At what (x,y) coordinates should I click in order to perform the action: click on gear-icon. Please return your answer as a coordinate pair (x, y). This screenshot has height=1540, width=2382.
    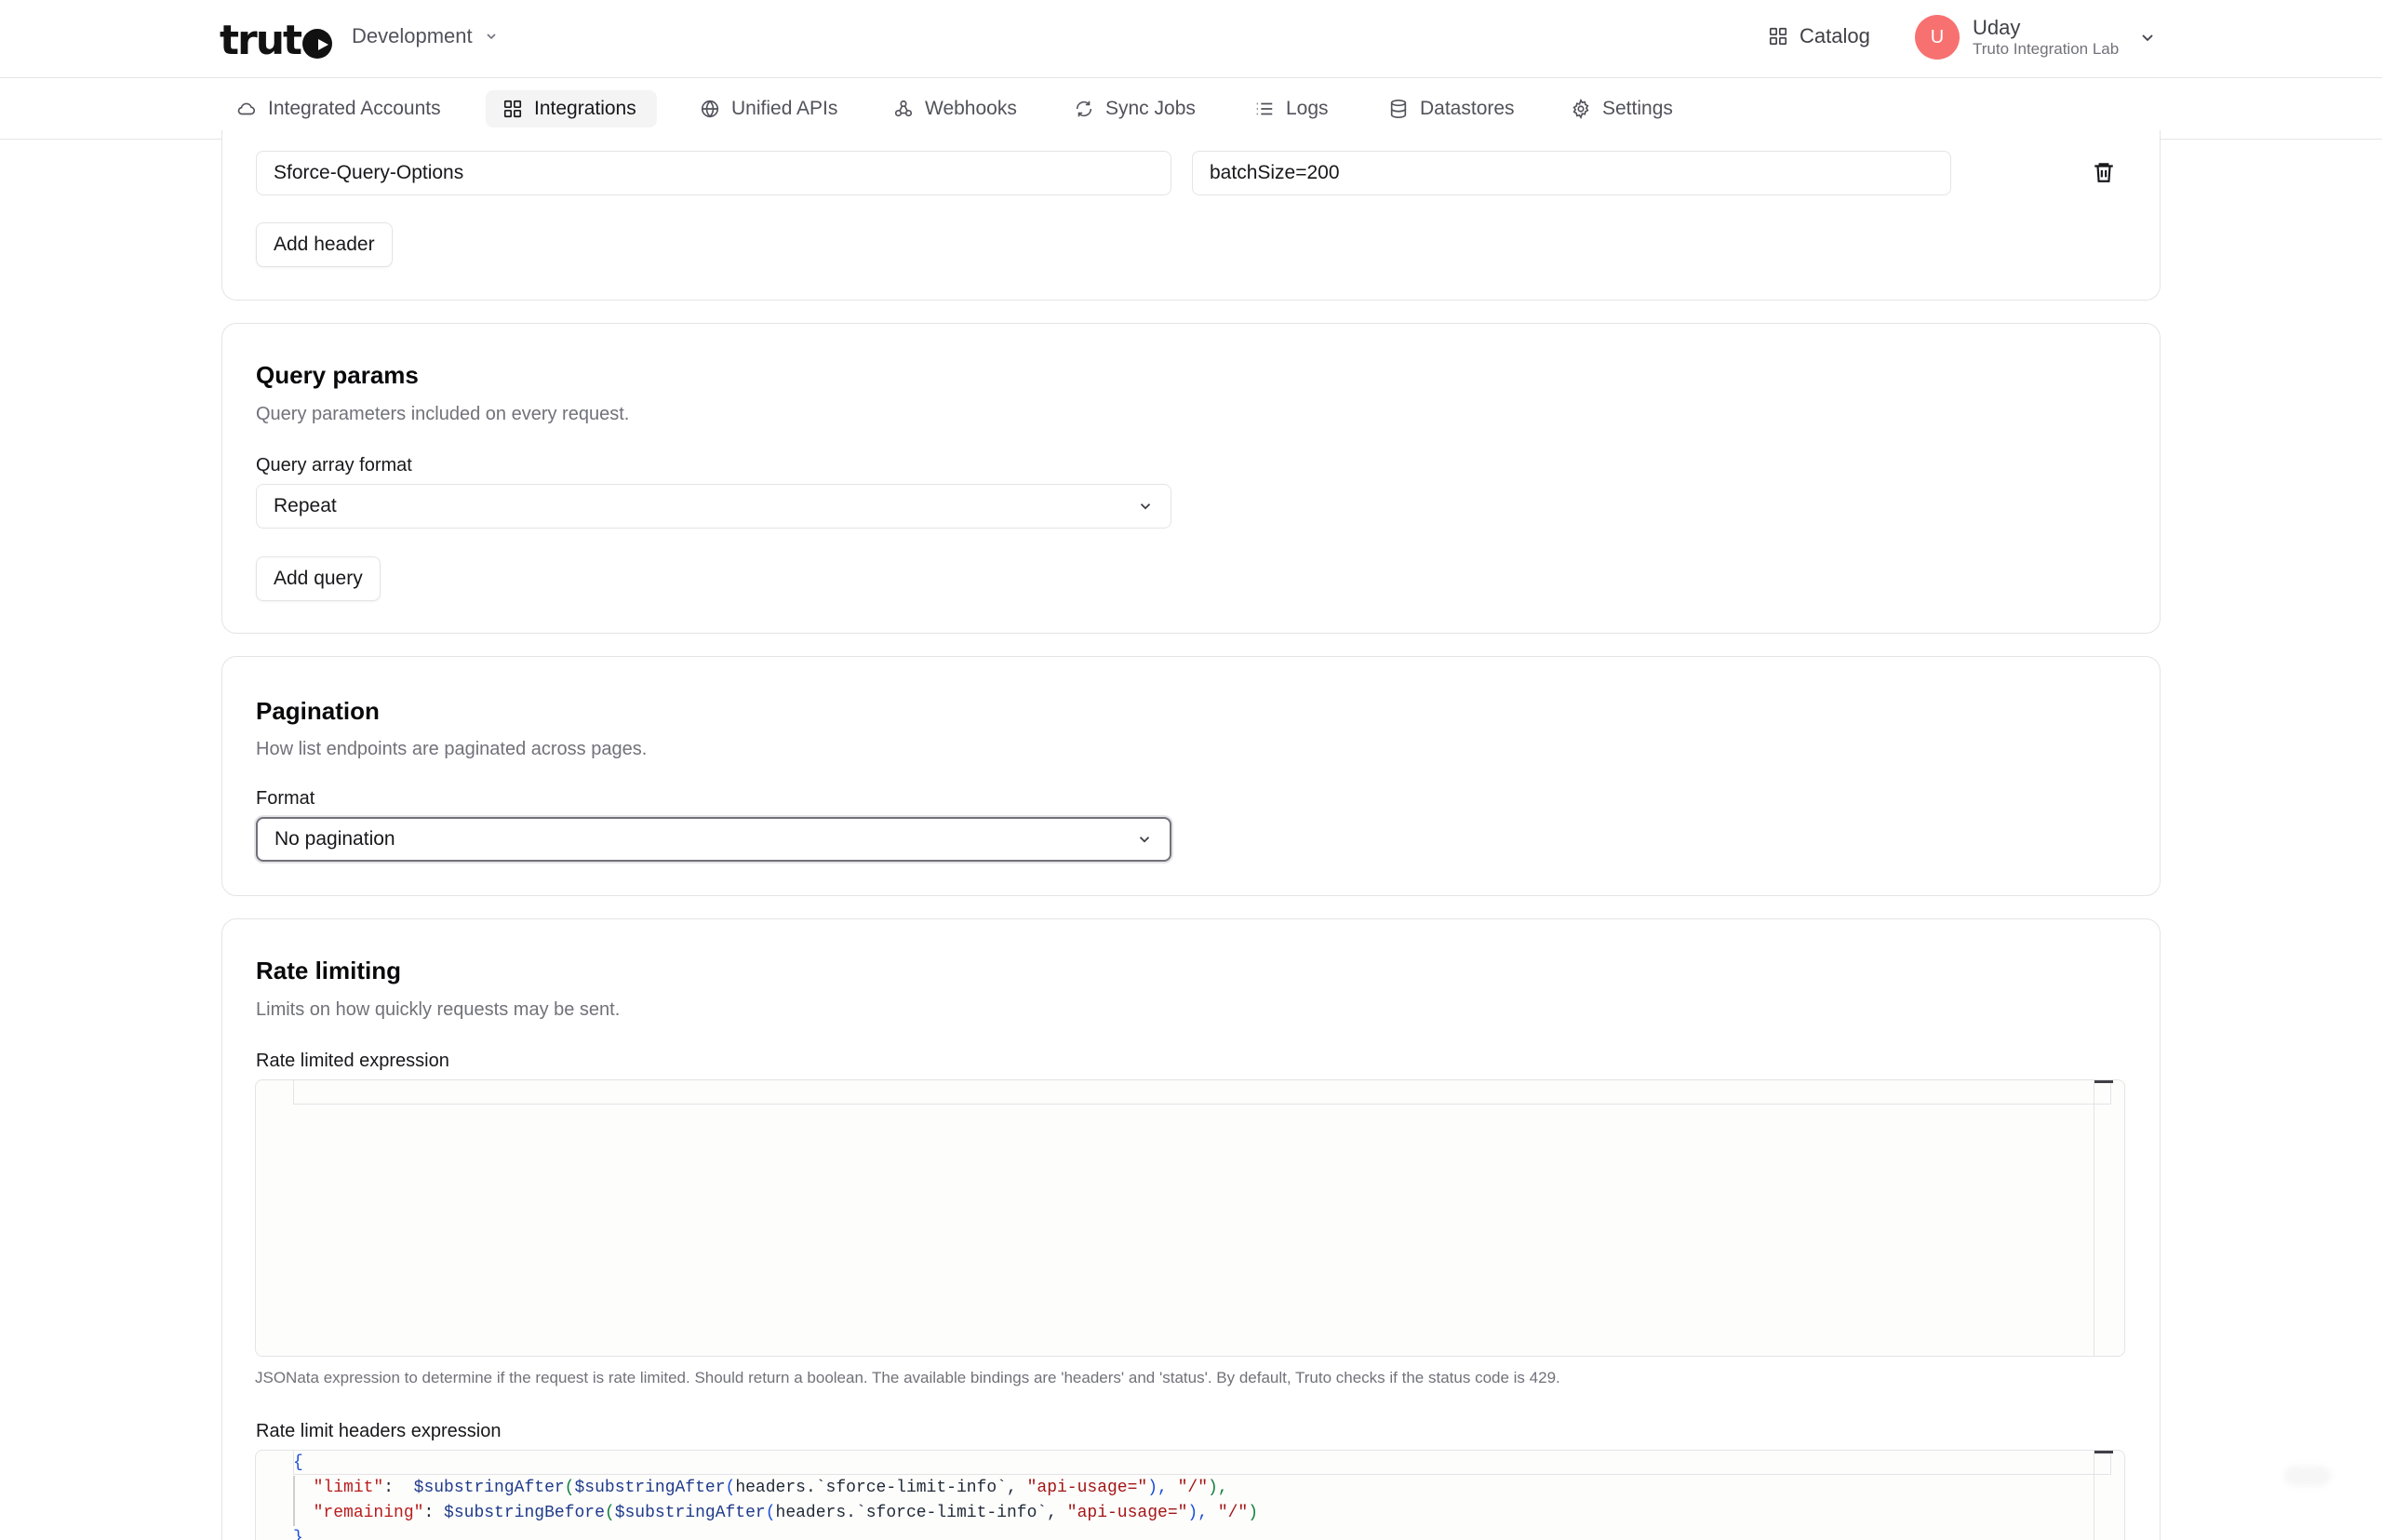
    Looking at the image, I should click on (1580, 109).